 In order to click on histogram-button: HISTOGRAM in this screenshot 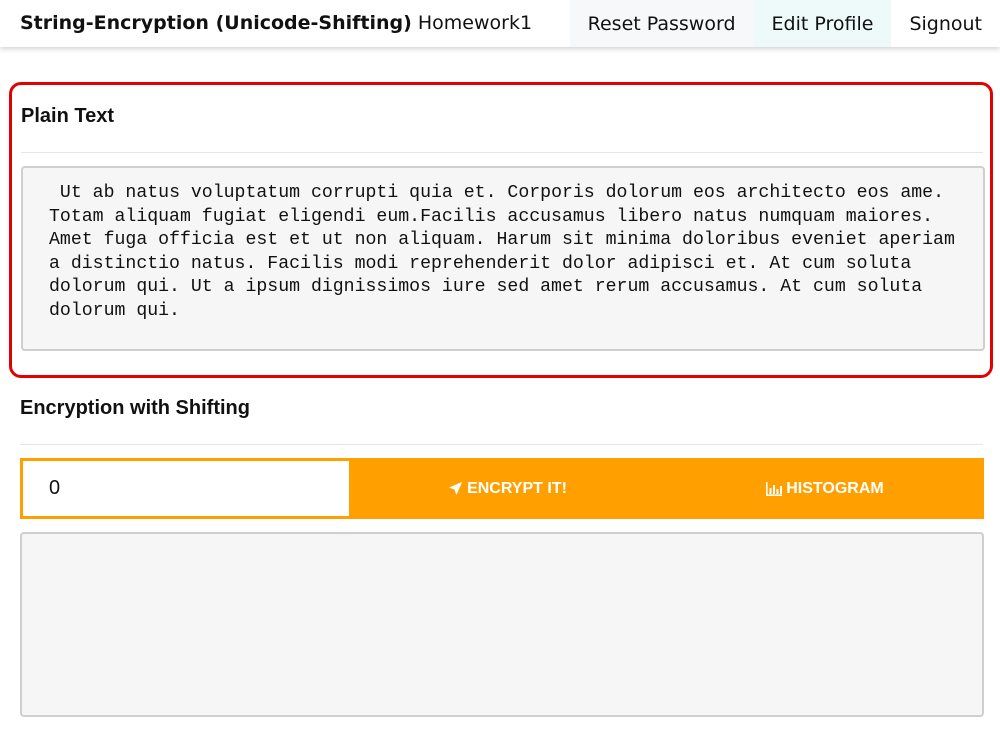, I will do `click(824, 488)`.